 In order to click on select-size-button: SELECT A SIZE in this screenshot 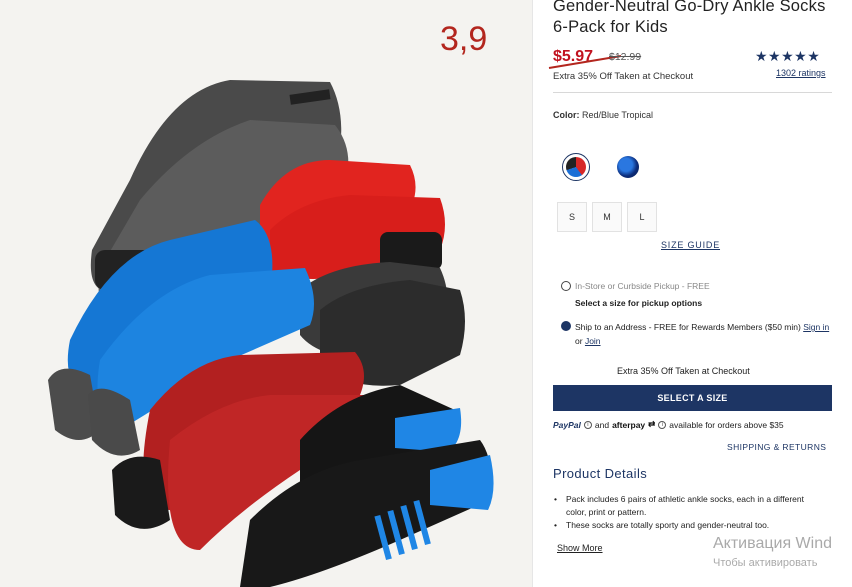, I will do `click(692, 398)`.